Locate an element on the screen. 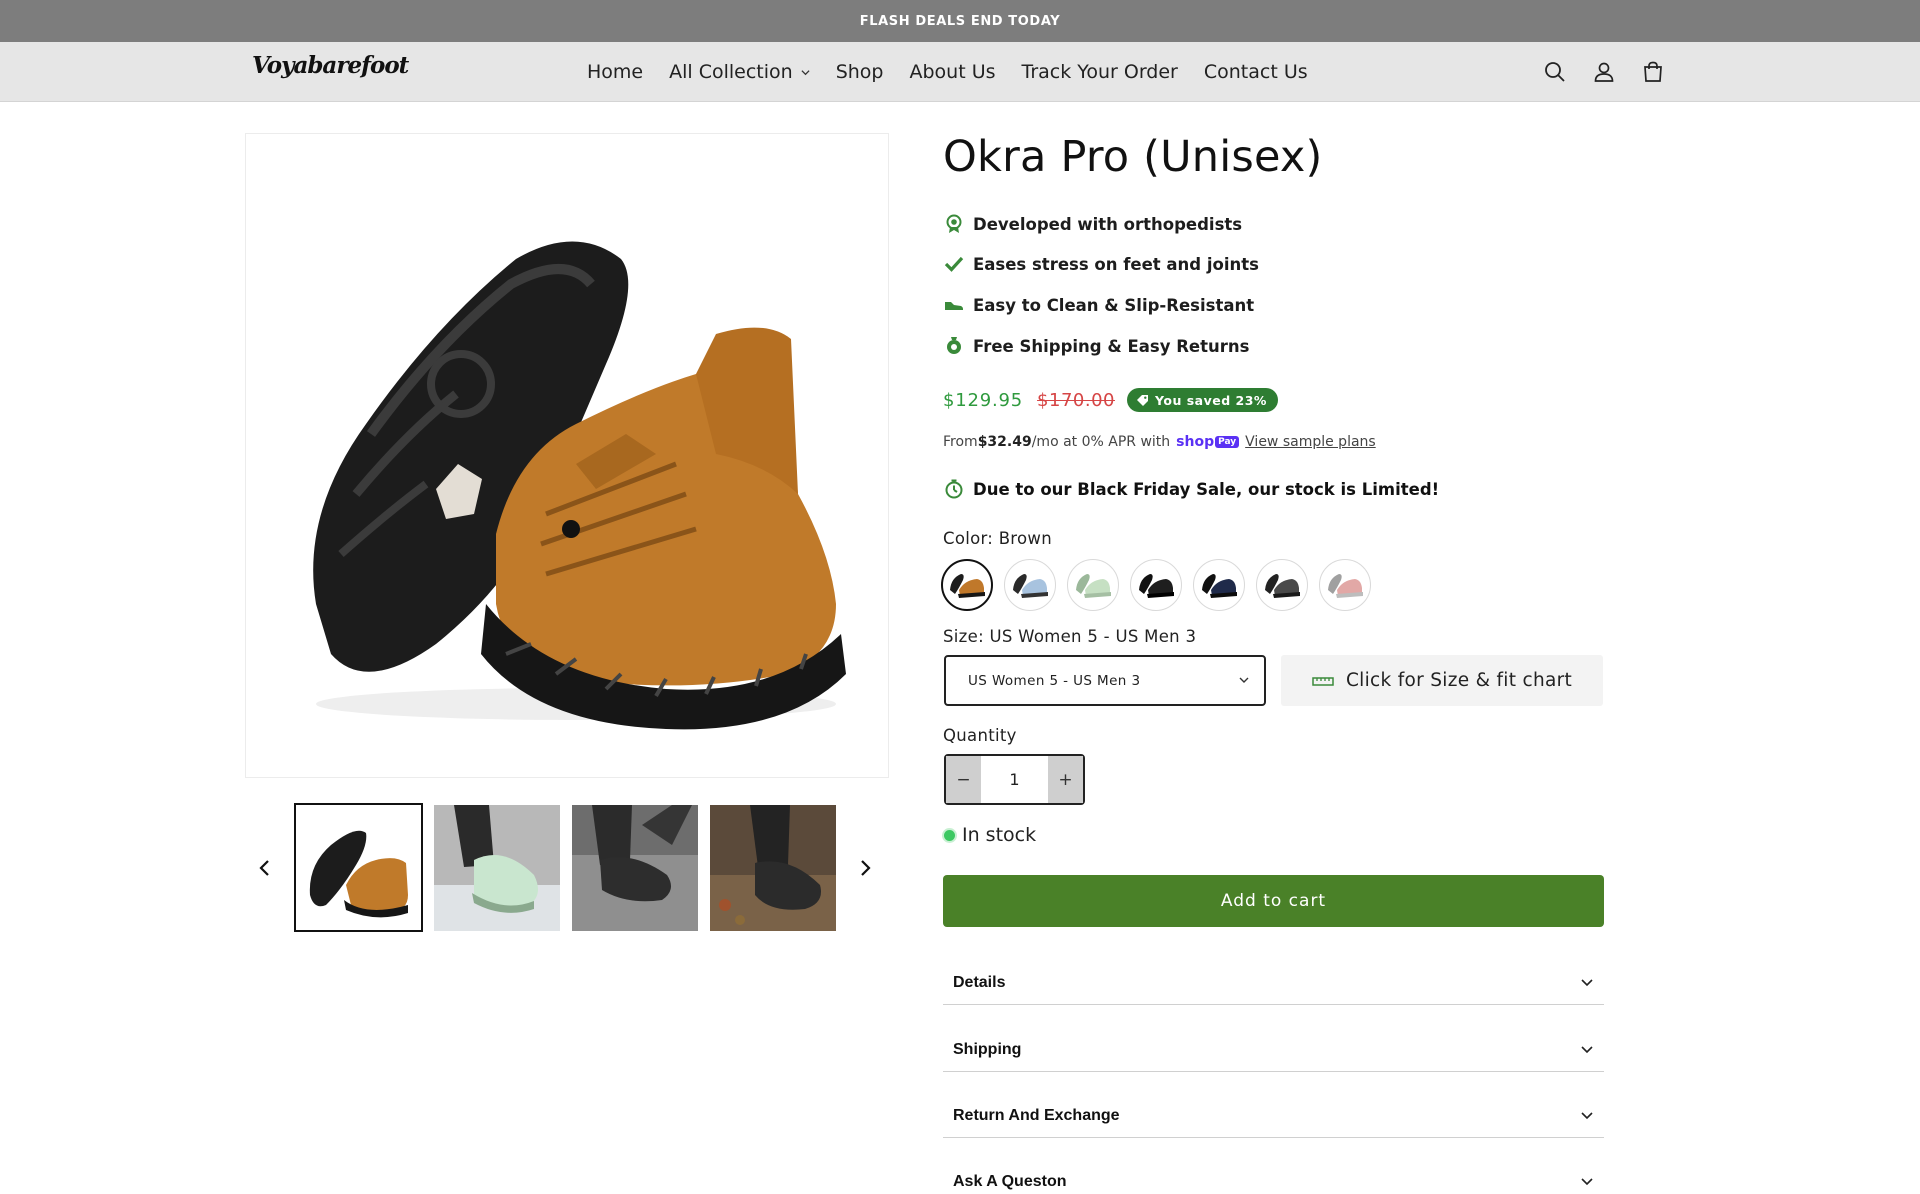 This screenshot has width=1920, height=1194. view-sample-plans-link: View sample plans is located at coordinates (1310, 442).